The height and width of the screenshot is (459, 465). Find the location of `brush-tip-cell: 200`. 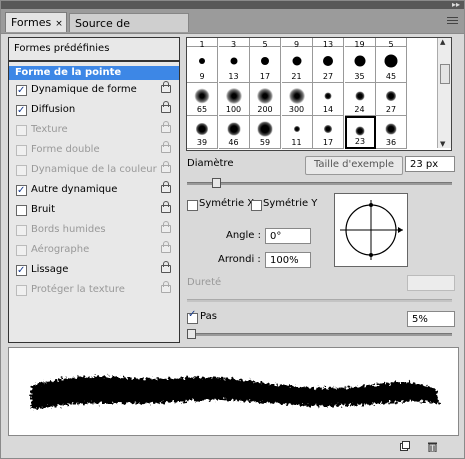

brush-tip-cell: 200 is located at coordinates (265, 99).